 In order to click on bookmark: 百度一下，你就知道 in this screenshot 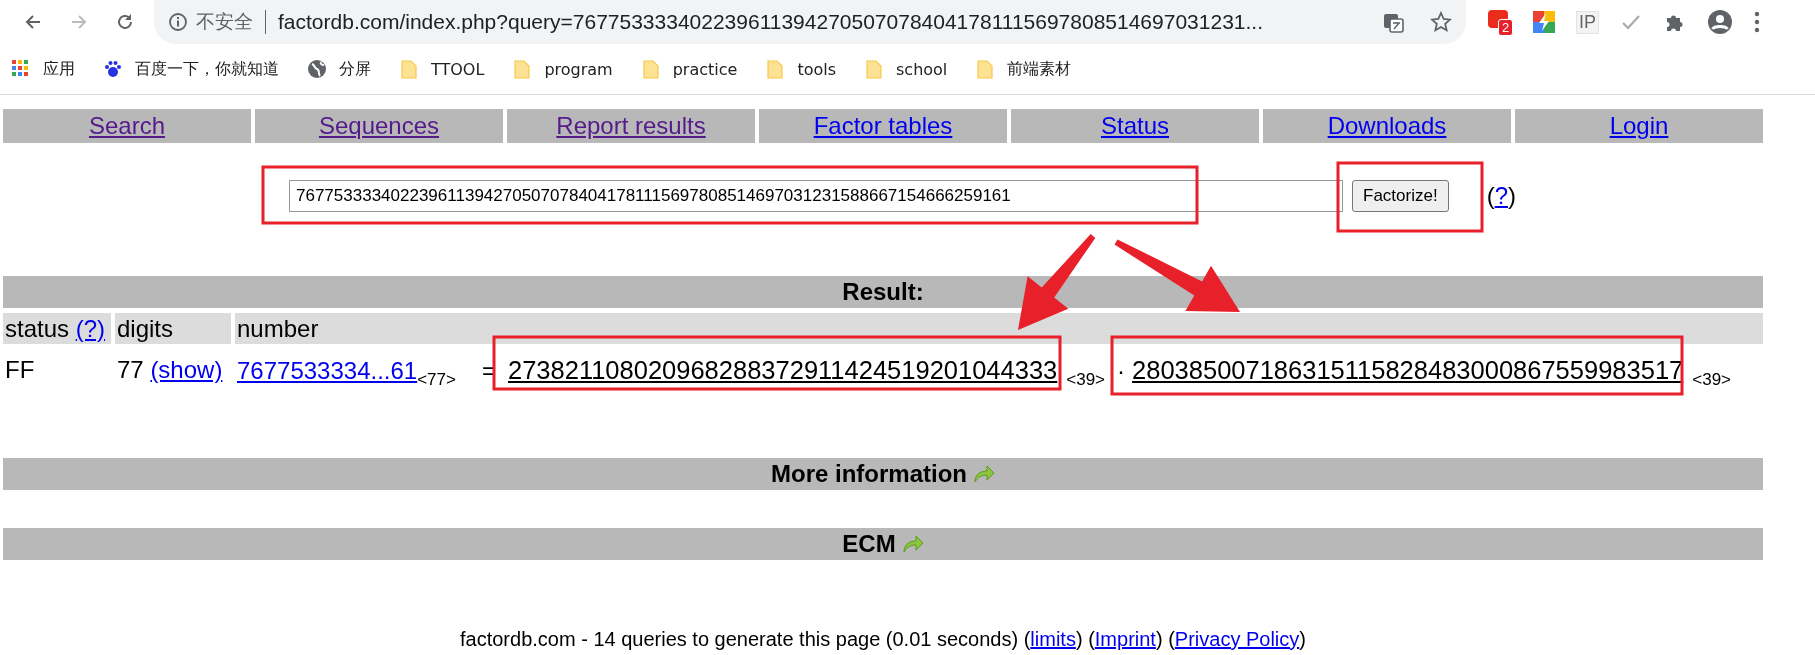, I will do `click(191, 69)`.